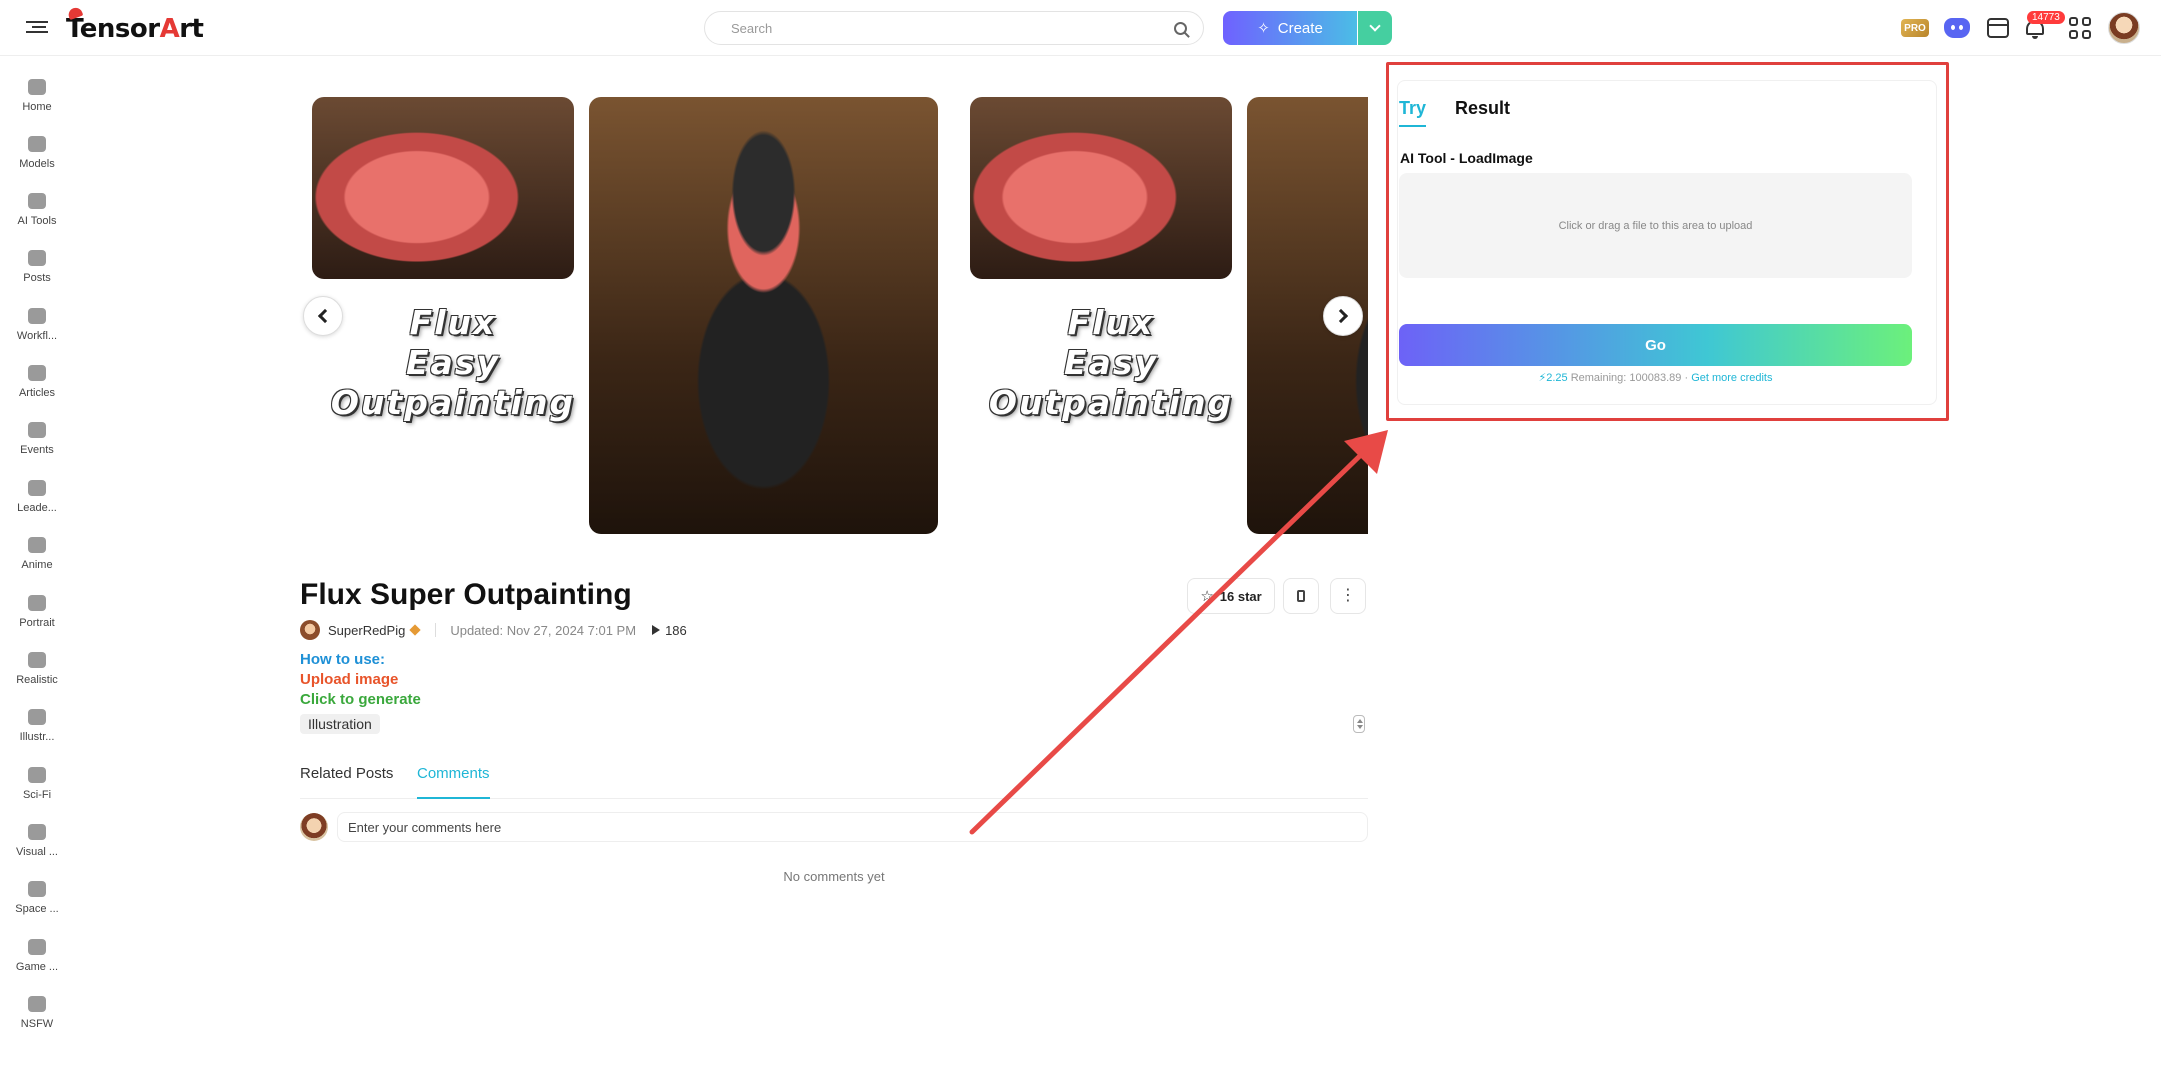 The image size is (2161, 1080). I want to click on tab-related-posts: Related Posts, so click(346, 782).